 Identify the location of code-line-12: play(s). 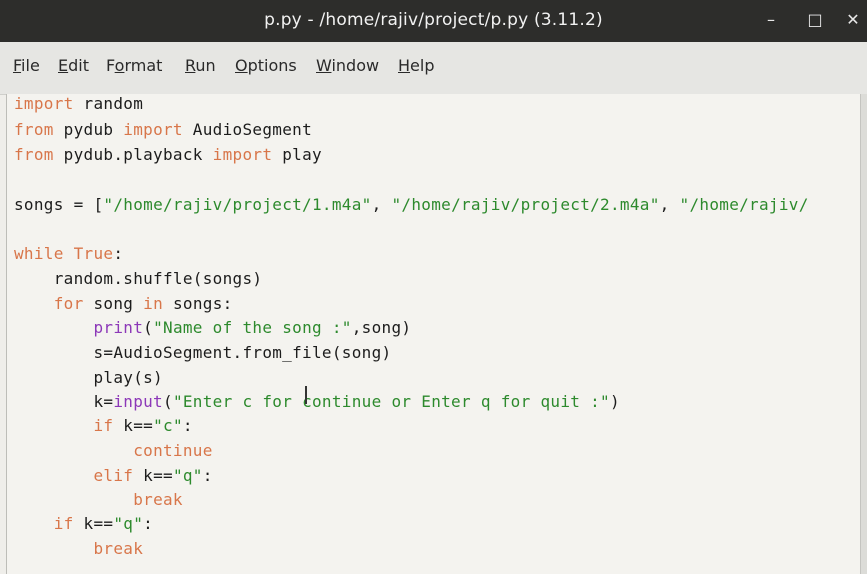
(88, 377).